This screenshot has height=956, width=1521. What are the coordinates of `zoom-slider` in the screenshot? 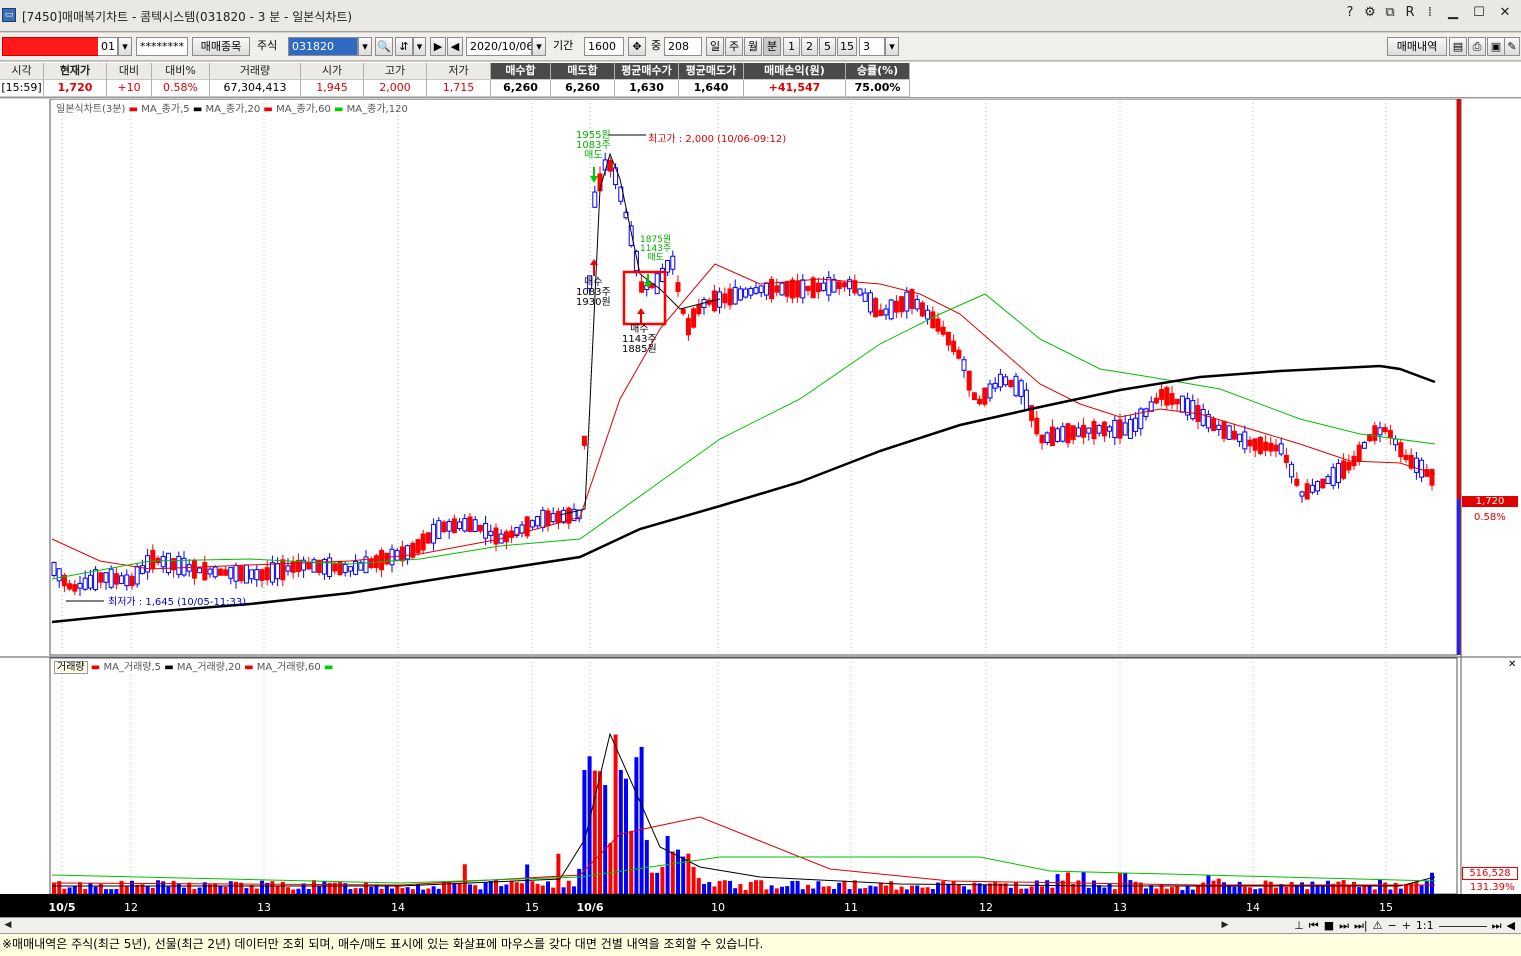 It's located at (1462, 923).